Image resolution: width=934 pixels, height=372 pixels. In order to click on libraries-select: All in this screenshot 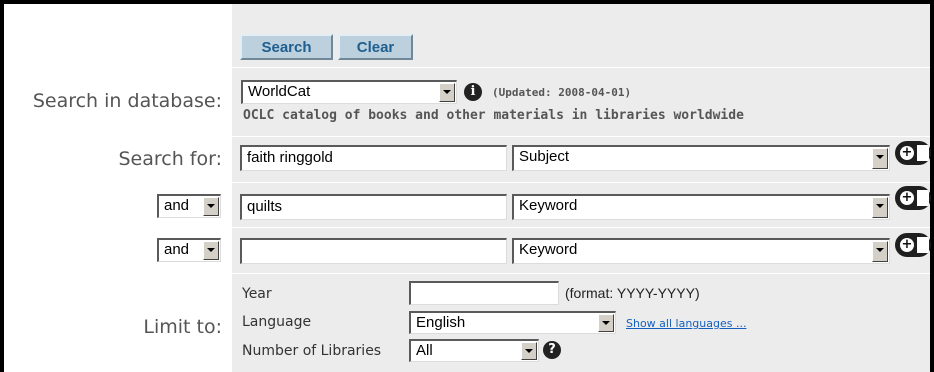, I will do `click(474, 350)`.